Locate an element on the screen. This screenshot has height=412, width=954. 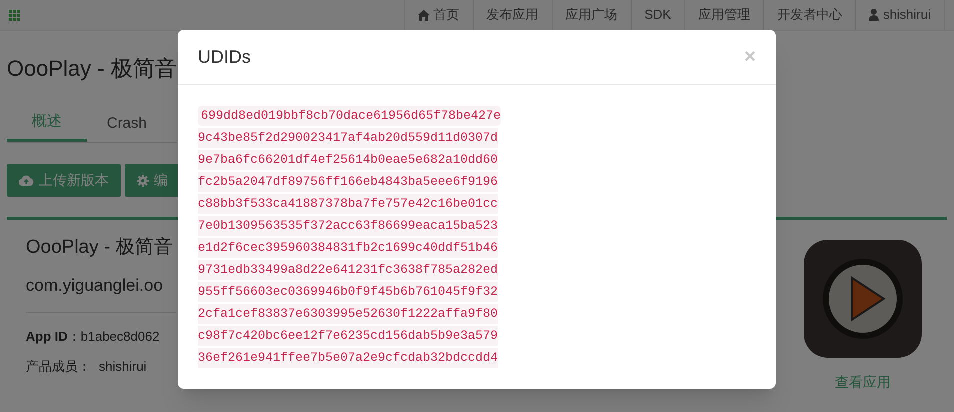
tab: 概述 is located at coordinates (47, 124).